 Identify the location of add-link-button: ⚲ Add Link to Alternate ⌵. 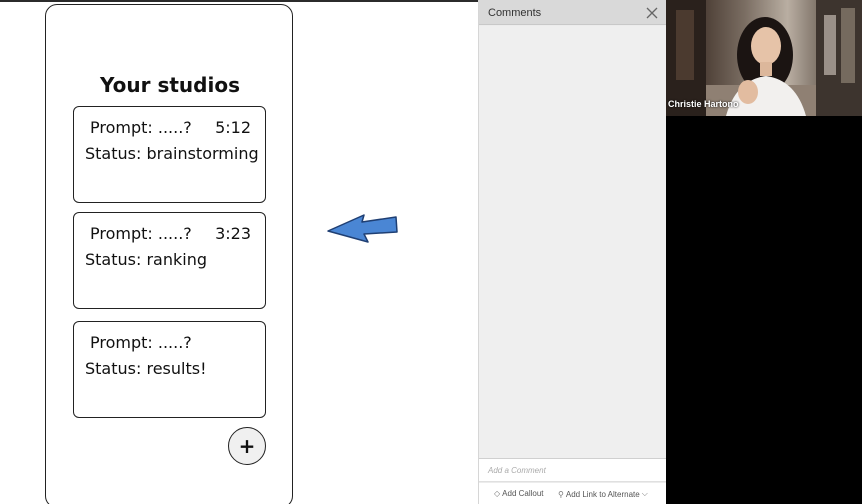
(603, 494).